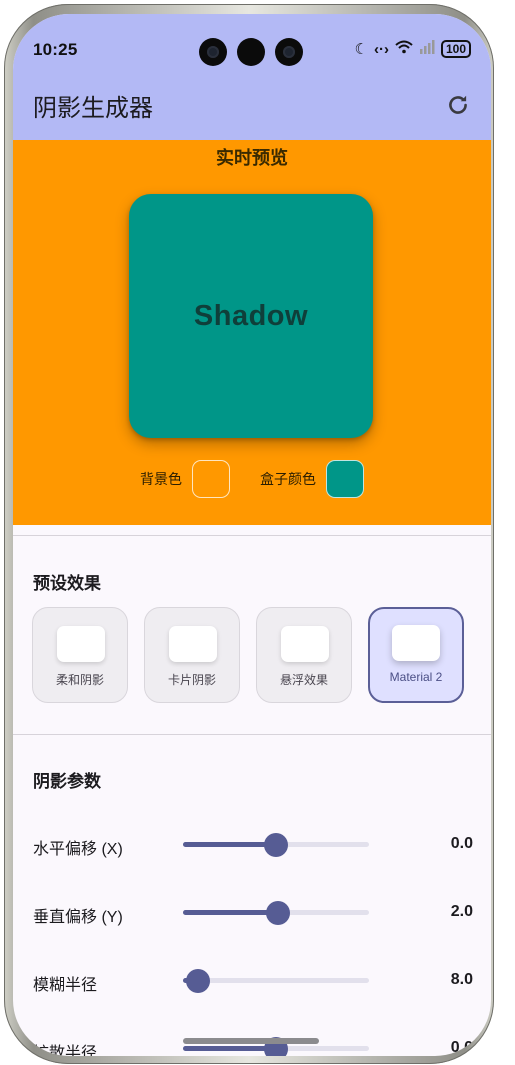 The height and width of the screenshot is (1065, 515). I want to click on background-color-picker: 背景色, so click(185, 479).